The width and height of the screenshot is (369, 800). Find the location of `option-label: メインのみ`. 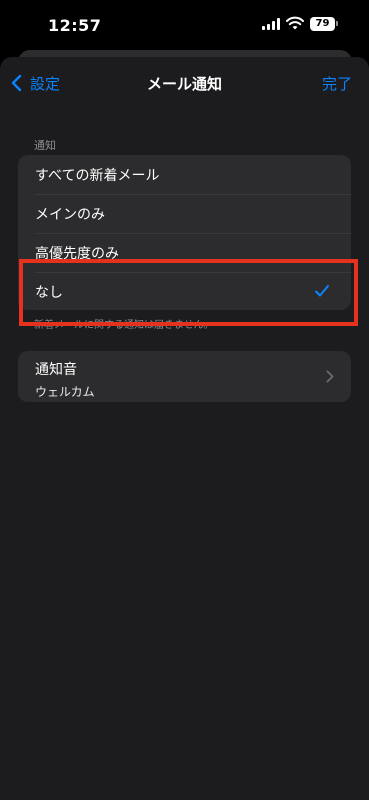

option-label: メインのみ is located at coordinates (70, 214).